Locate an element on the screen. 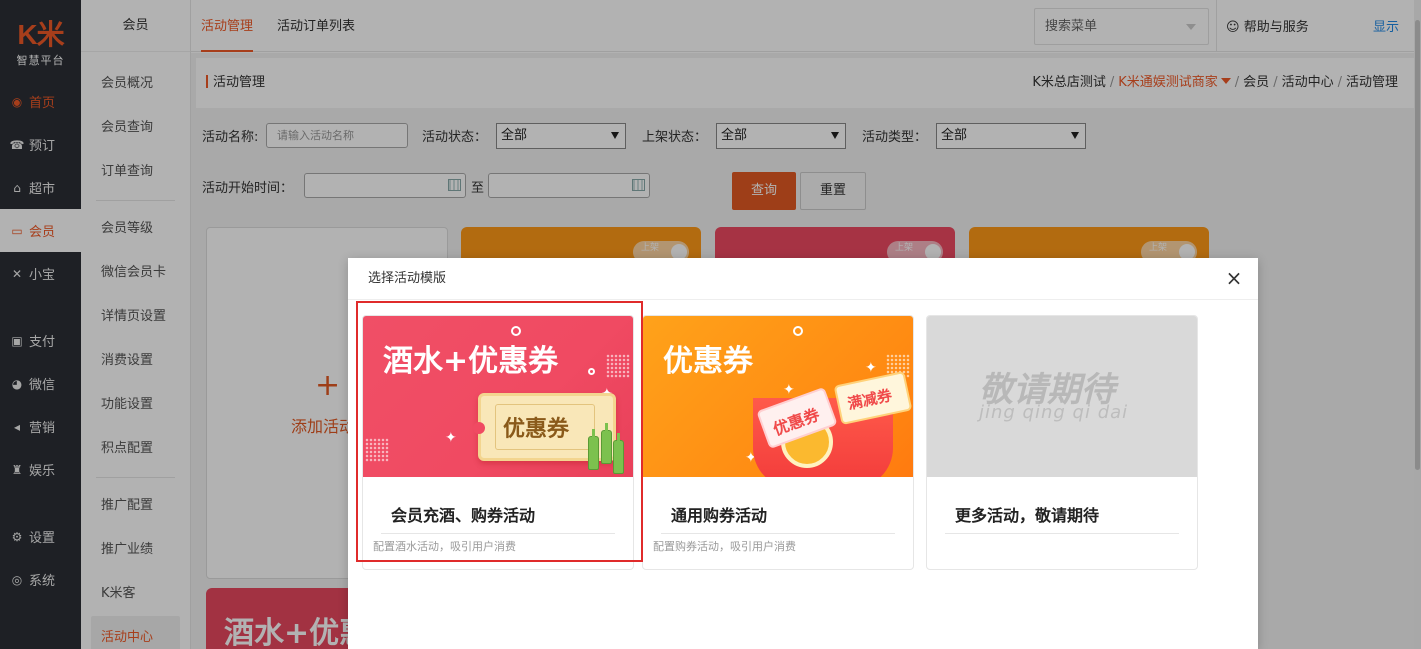  coupon-b: 满减券 is located at coordinates (873, 398).